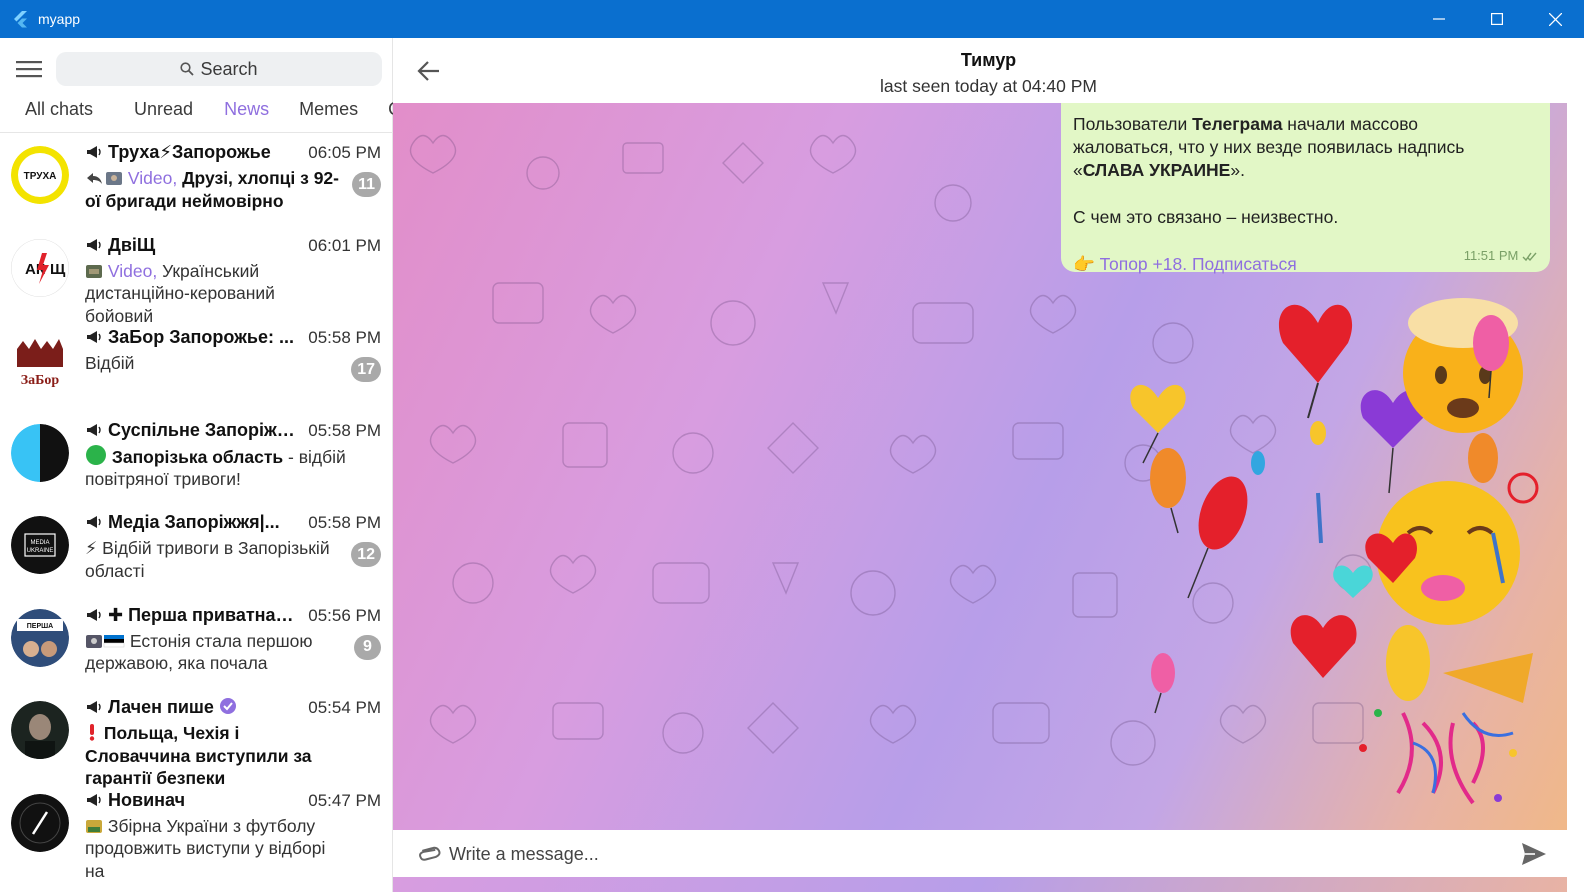 The width and height of the screenshot is (1584, 892). Describe the element at coordinates (29, 69) in the screenshot. I see `hamburger-menu-icon` at that location.